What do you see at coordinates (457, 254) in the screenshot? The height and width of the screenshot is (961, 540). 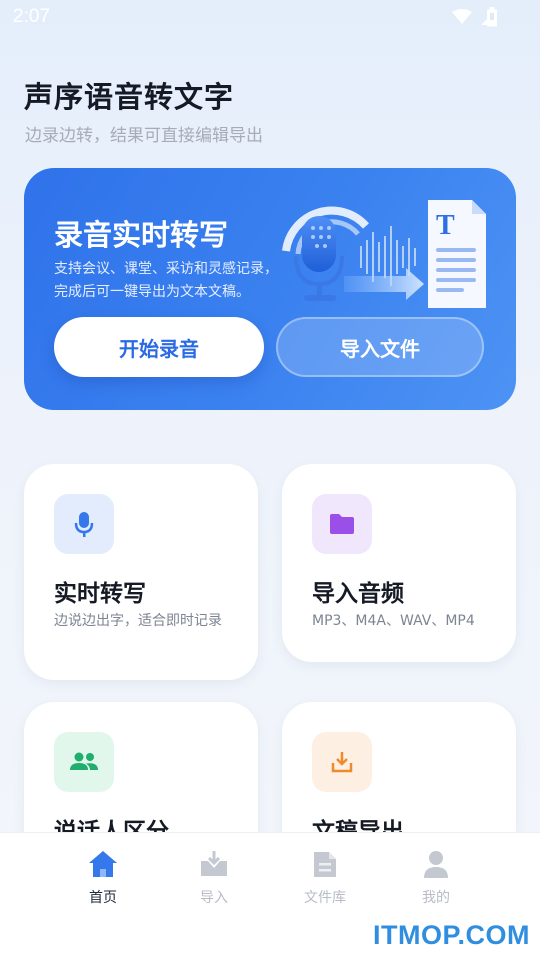 I see `document-icon: T` at bounding box center [457, 254].